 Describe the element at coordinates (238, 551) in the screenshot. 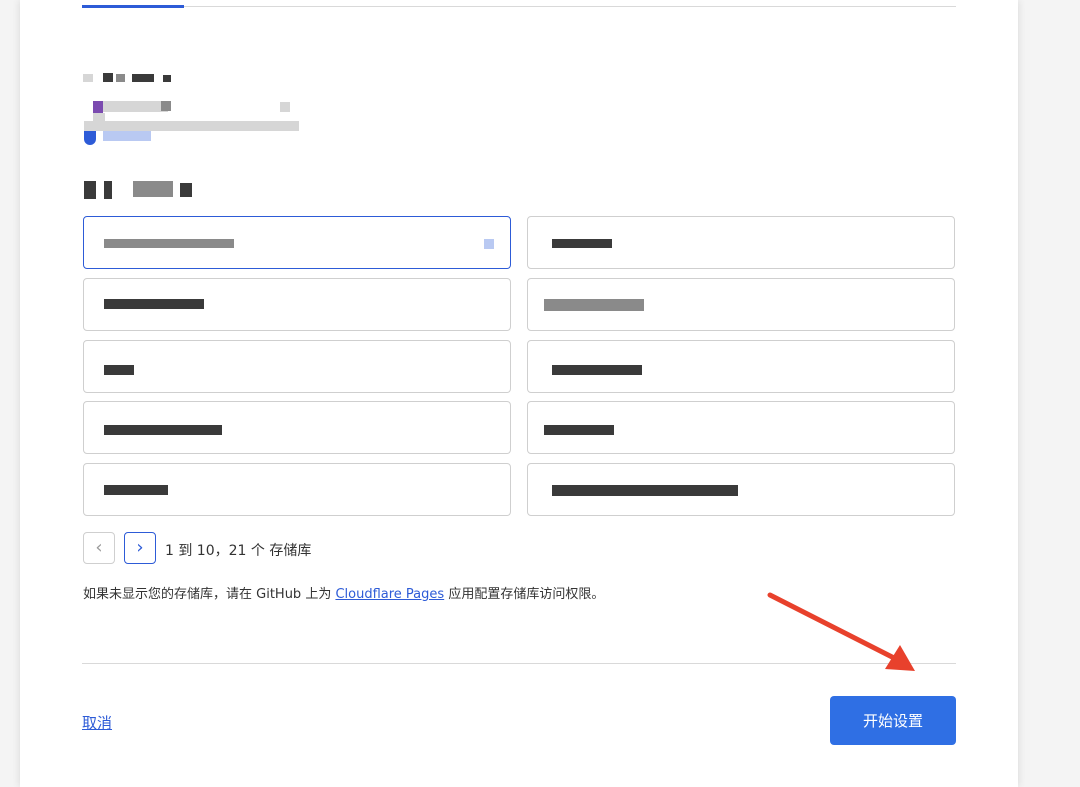

I see `pagination-summary: 1 到 10，21 个 存储库` at that location.